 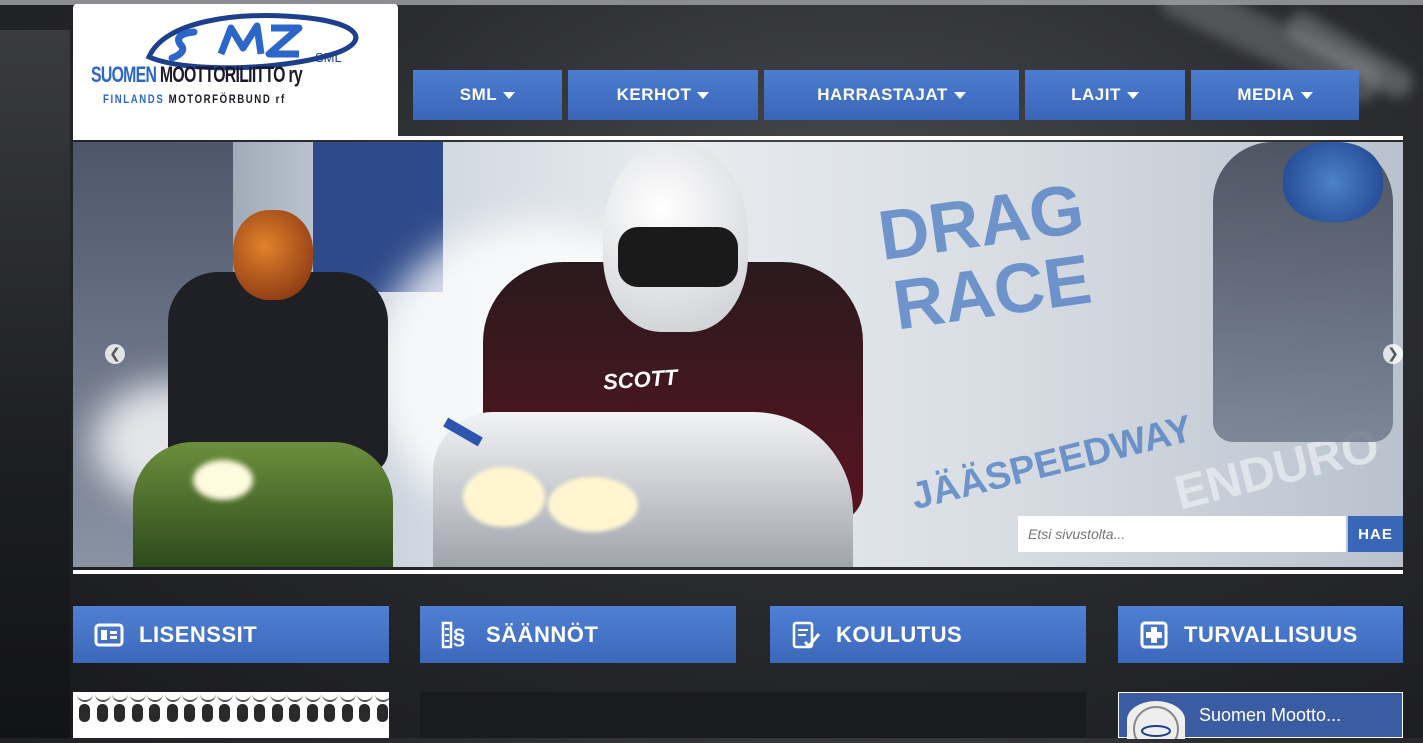 What do you see at coordinates (1182, 534) in the screenshot?
I see `search-input` at bounding box center [1182, 534].